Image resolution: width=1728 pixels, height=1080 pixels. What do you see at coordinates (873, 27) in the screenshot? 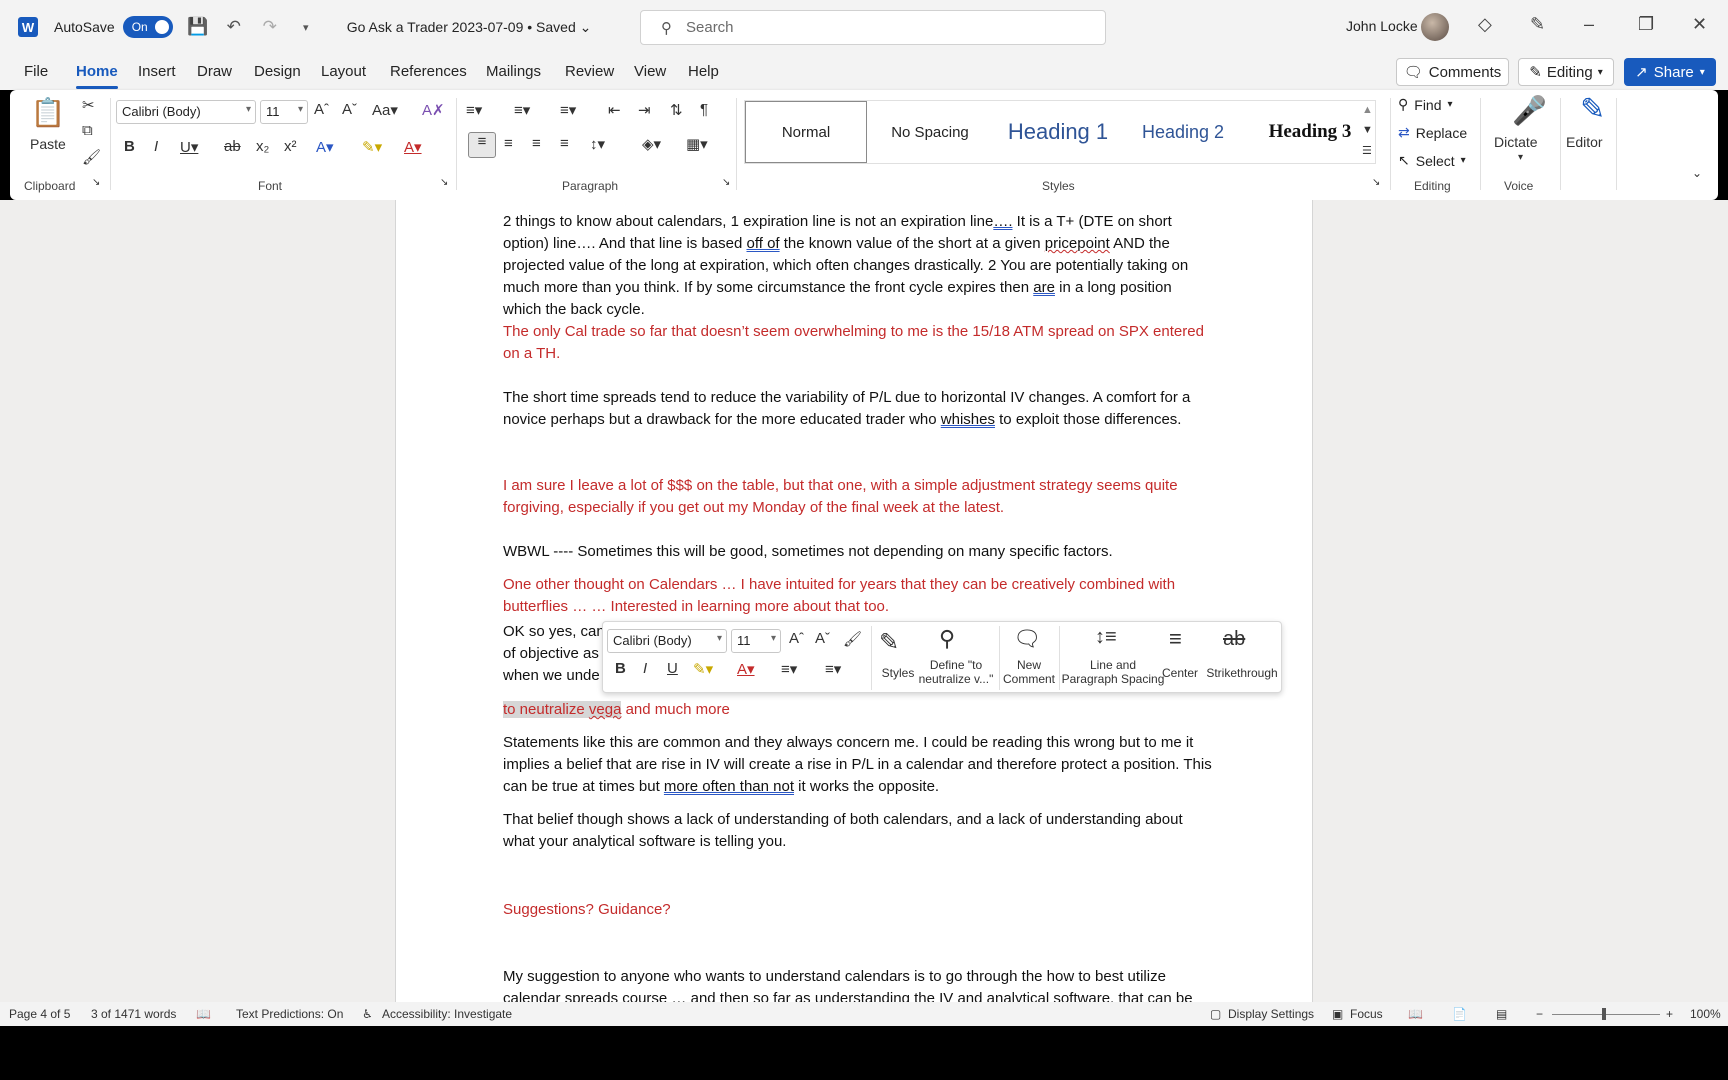
I see `search-input: ⚲ Search` at bounding box center [873, 27].